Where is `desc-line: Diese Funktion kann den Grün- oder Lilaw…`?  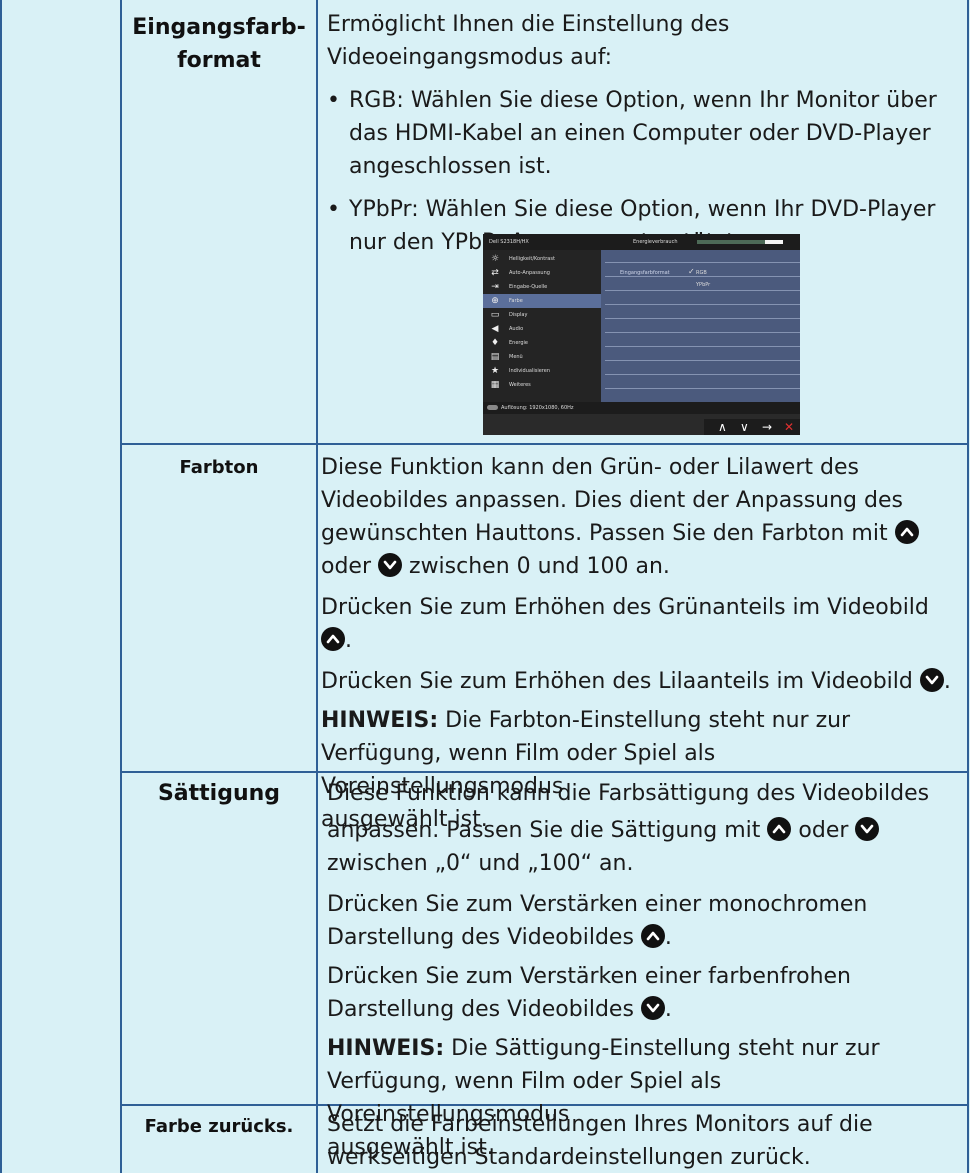
desc-line: Diese Funktion kann den Grün- oder Lilaw… is located at coordinates (590, 467).